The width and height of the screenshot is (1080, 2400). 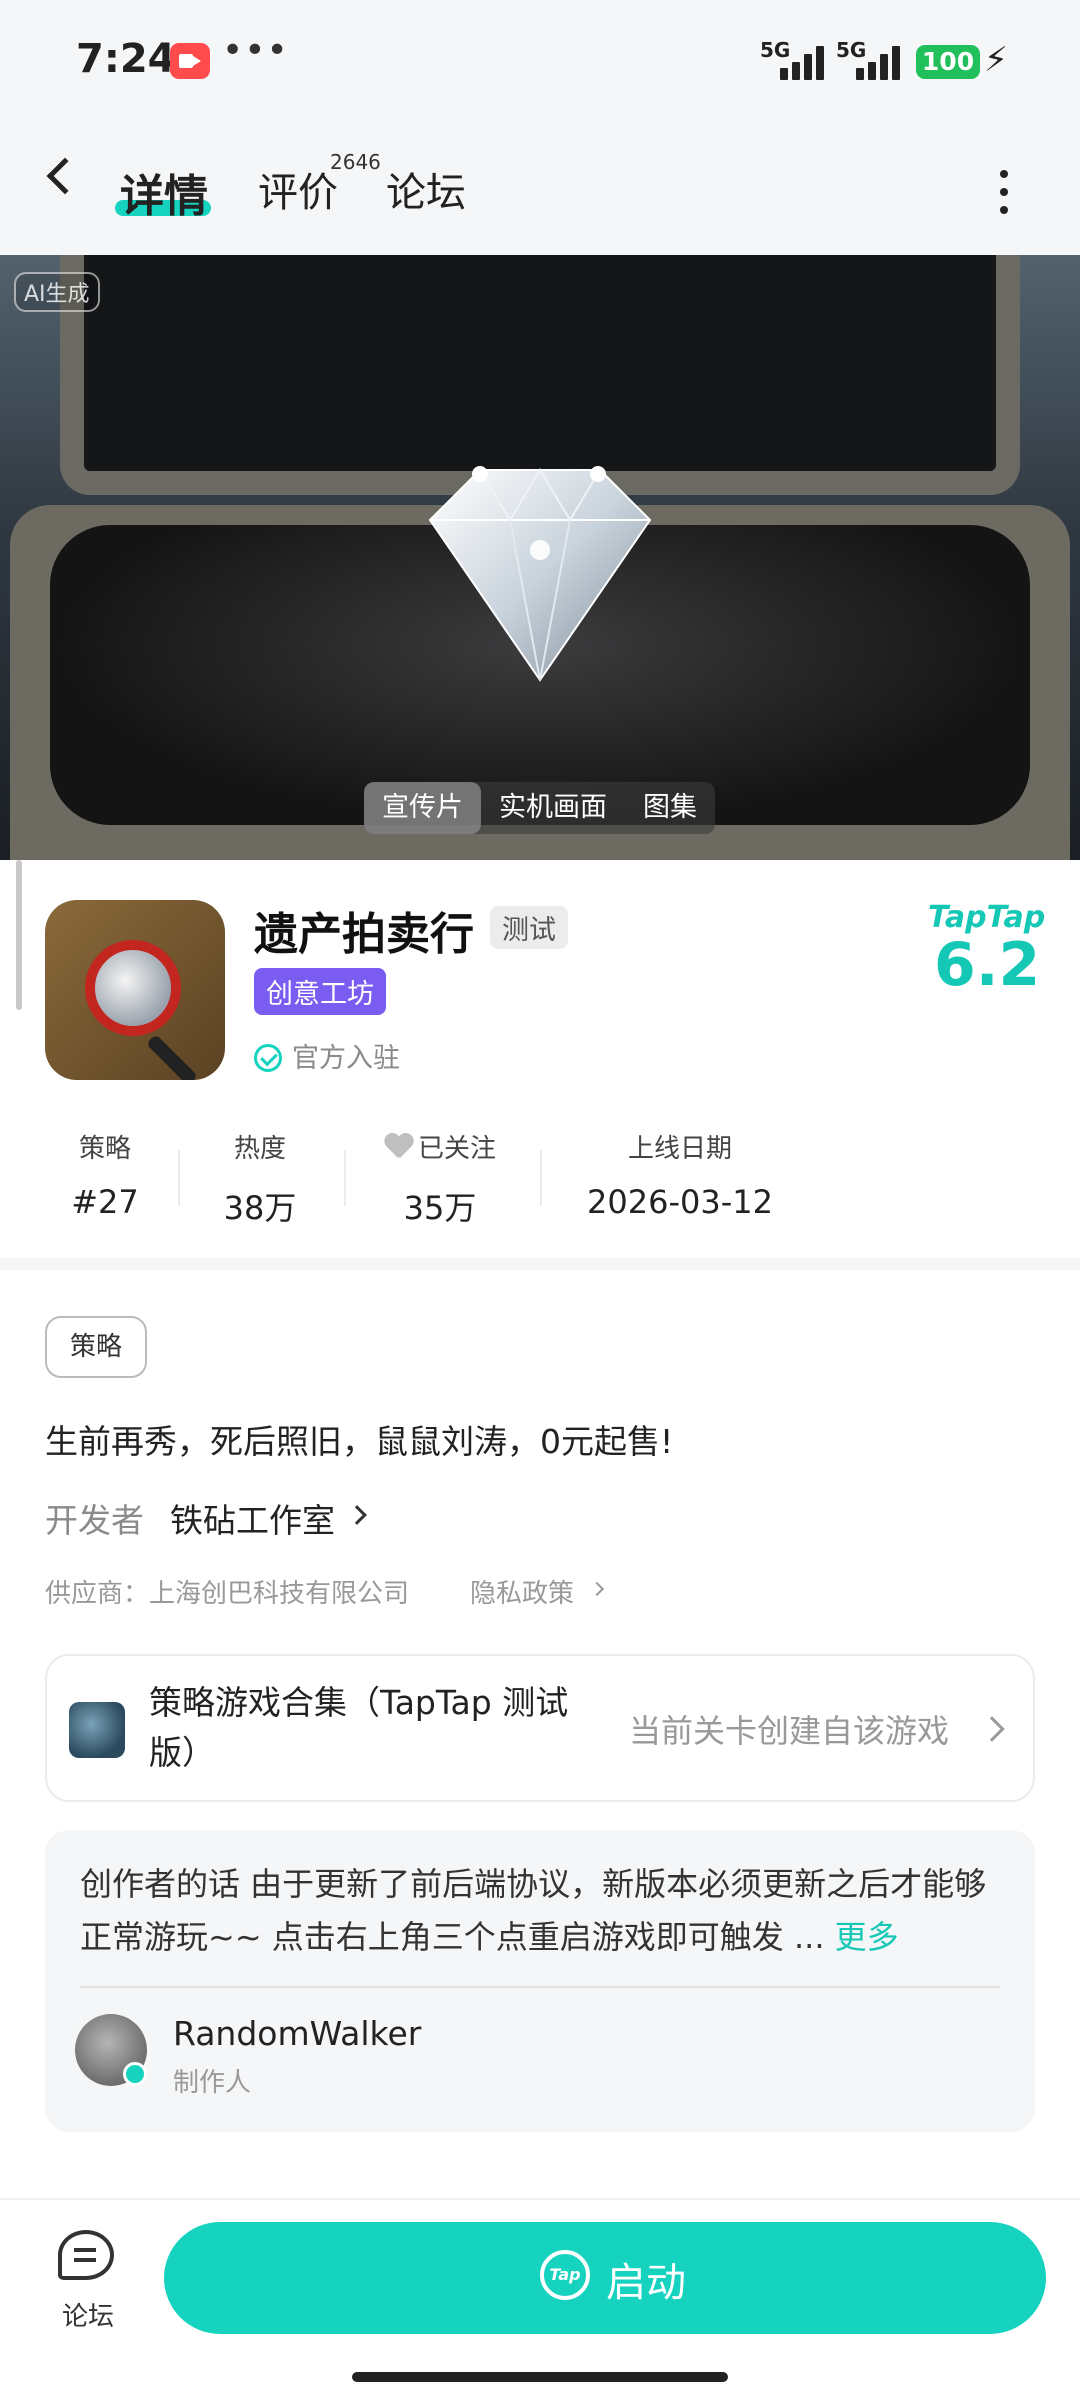 I want to click on genre-tag: 策略, so click(x=96, y=1347).